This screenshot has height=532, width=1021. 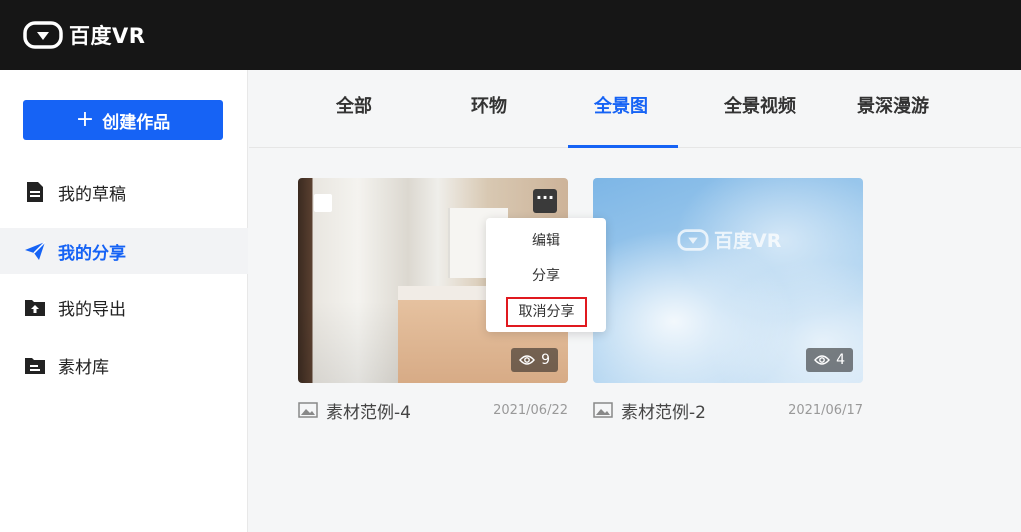 I want to click on card-title: 素材范例-2, so click(x=663, y=412).